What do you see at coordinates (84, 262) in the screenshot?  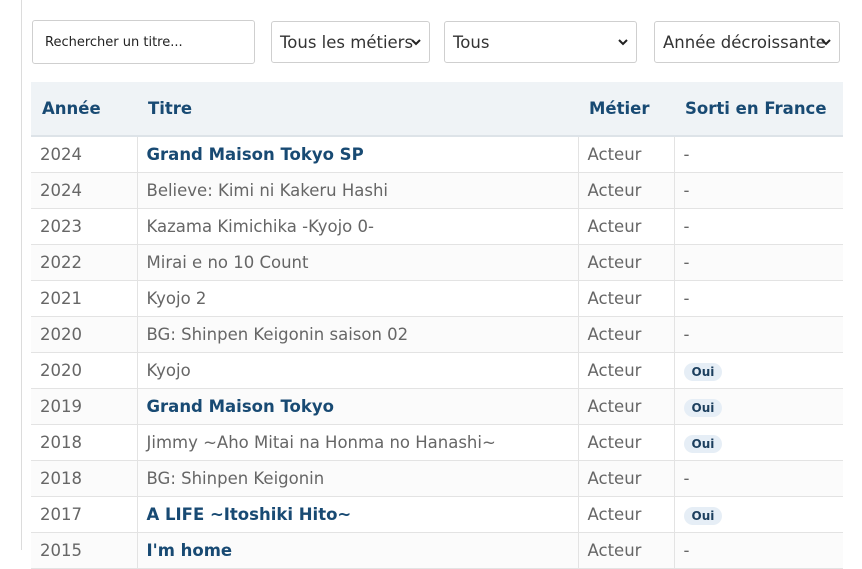 I see `row-year: 2022` at bounding box center [84, 262].